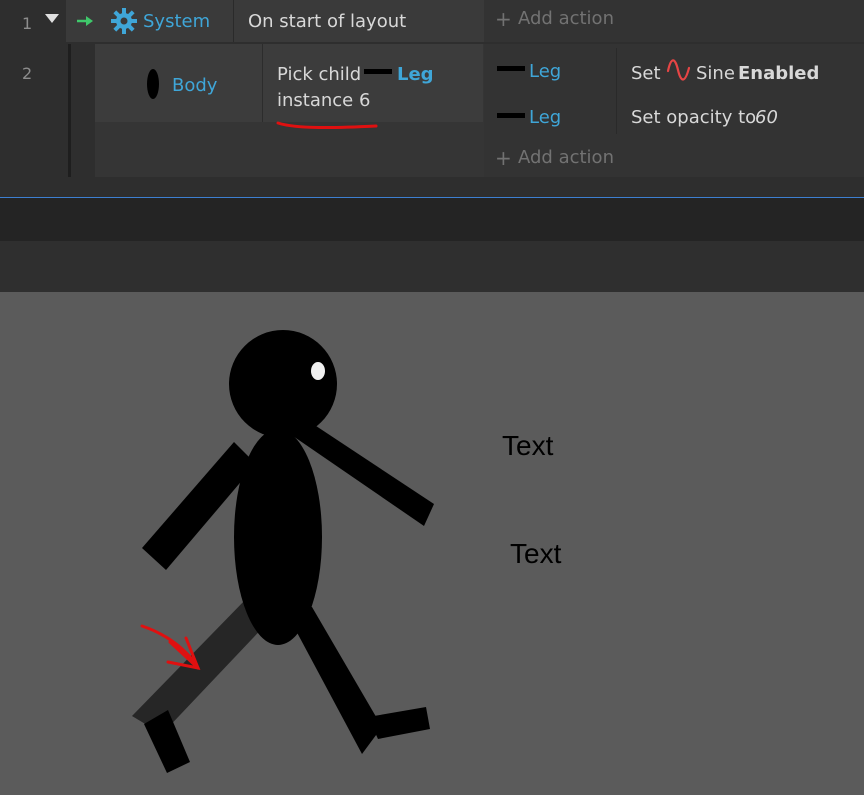 The image size is (864, 795). What do you see at coordinates (27, 23) in the screenshot?
I see `event-number: 1` at bounding box center [27, 23].